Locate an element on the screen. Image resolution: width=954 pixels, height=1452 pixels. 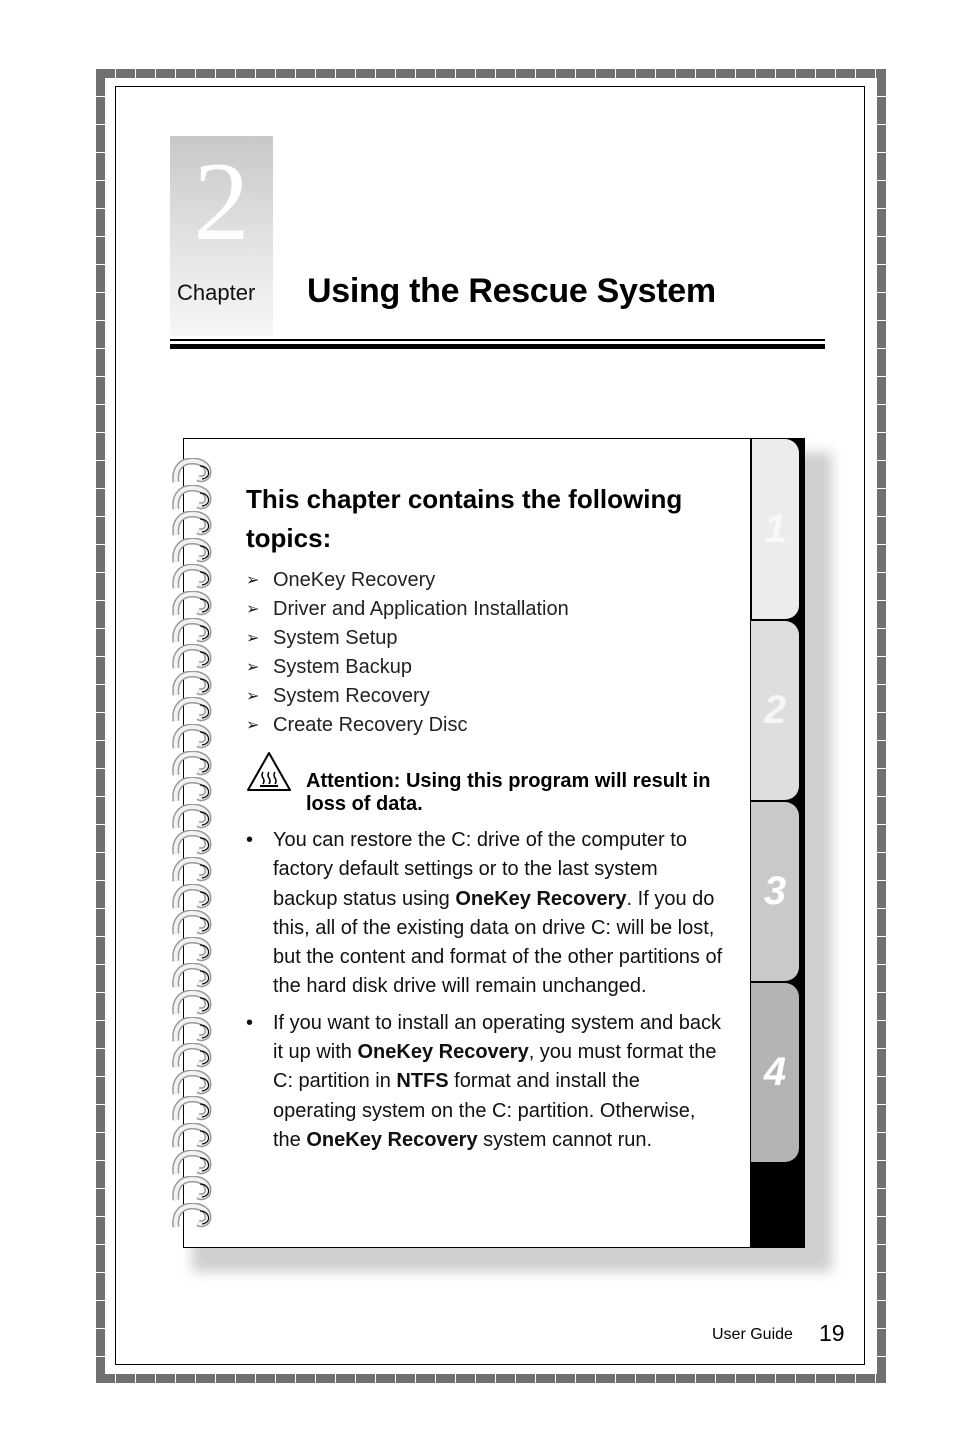
tab-label: 4 is located at coordinates (775, 1072).